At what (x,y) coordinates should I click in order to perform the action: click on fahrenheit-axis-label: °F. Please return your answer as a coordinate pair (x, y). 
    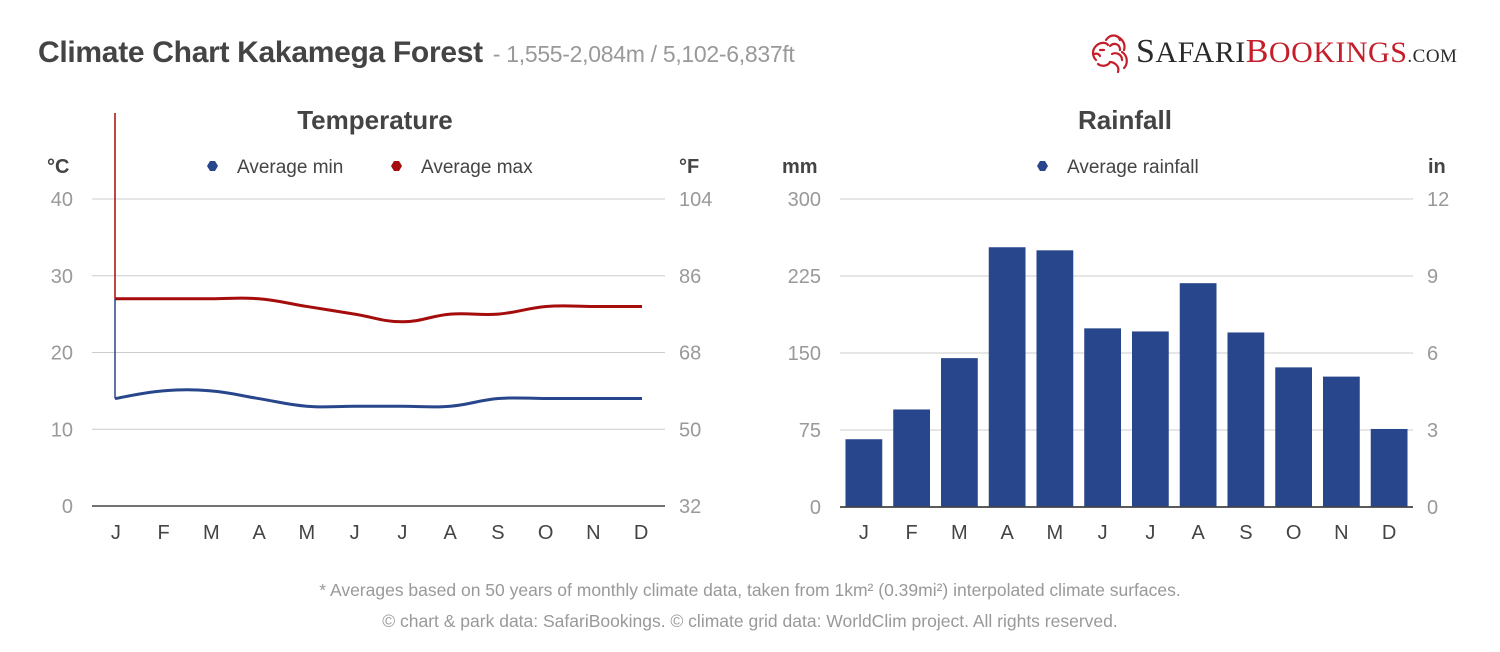
    Looking at the image, I should click on (689, 167).